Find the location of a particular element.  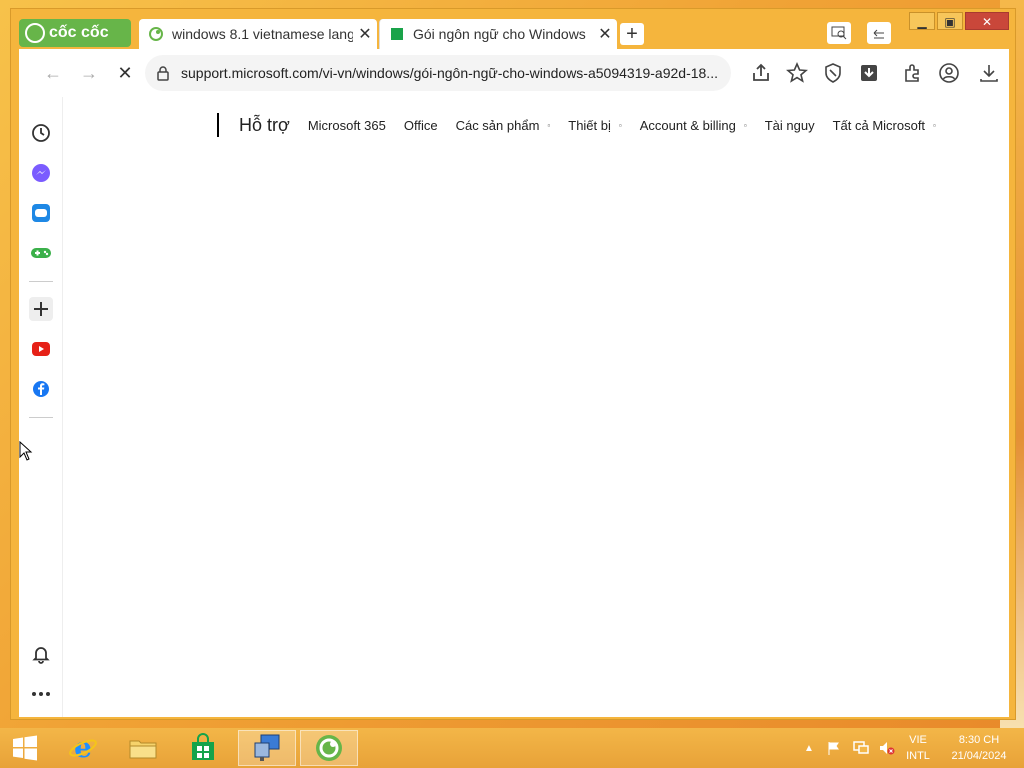

share-icon is located at coordinates (761, 73).